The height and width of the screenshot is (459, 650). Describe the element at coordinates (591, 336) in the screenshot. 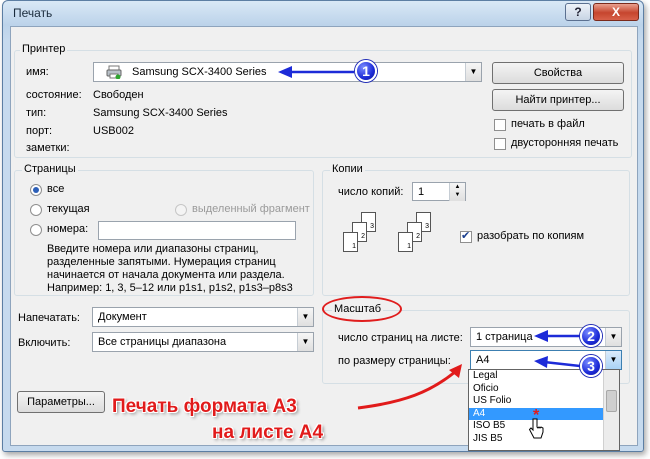

I see `step-badge-2: 2` at that location.